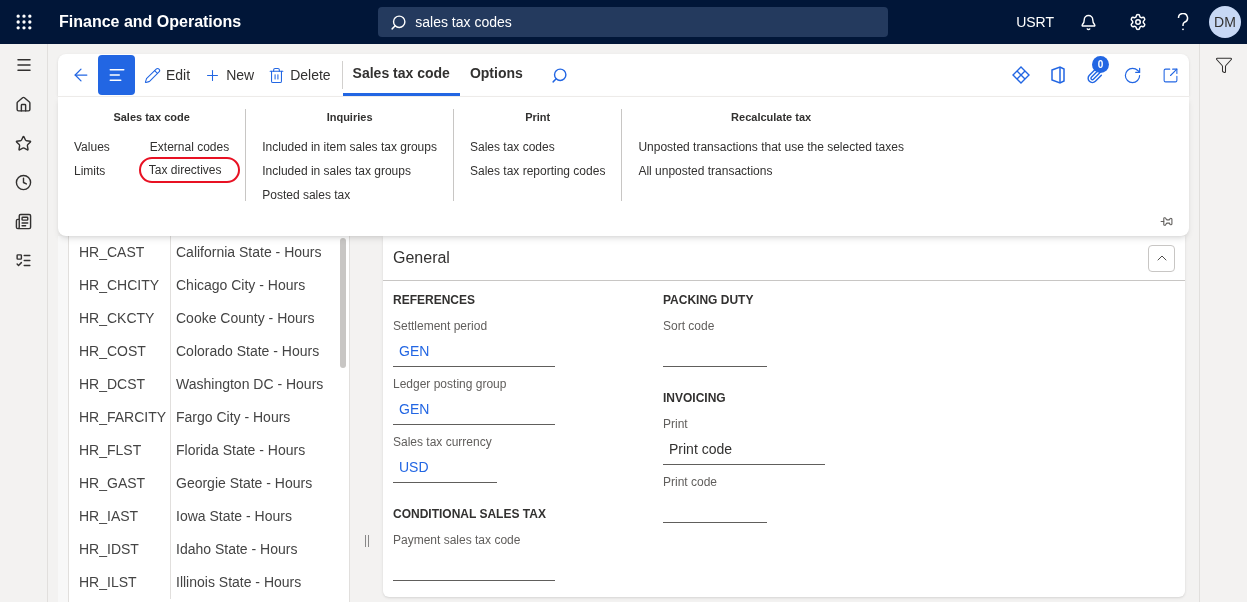 Image resolution: width=1247 pixels, height=602 pixels. What do you see at coordinates (771, 146) in the screenshot?
I see `flyout-link: Unposted transactions that use the selected taxes` at bounding box center [771, 146].